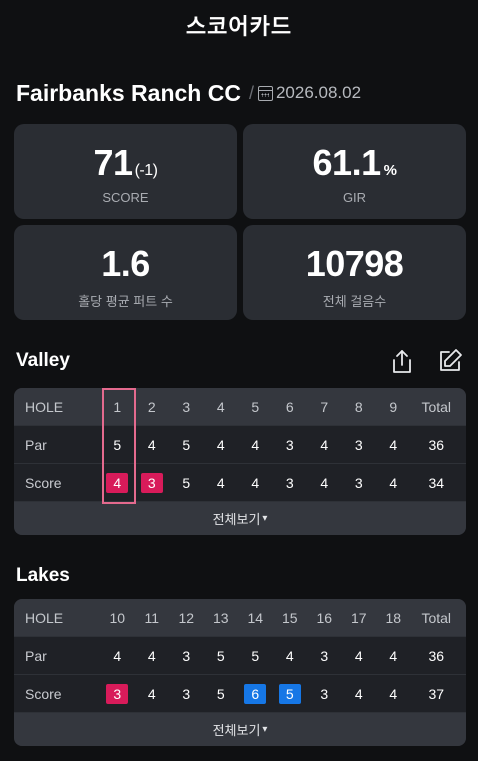 The height and width of the screenshot is (761, 478). I want to click on header-cell: 7, so click(324, 406).